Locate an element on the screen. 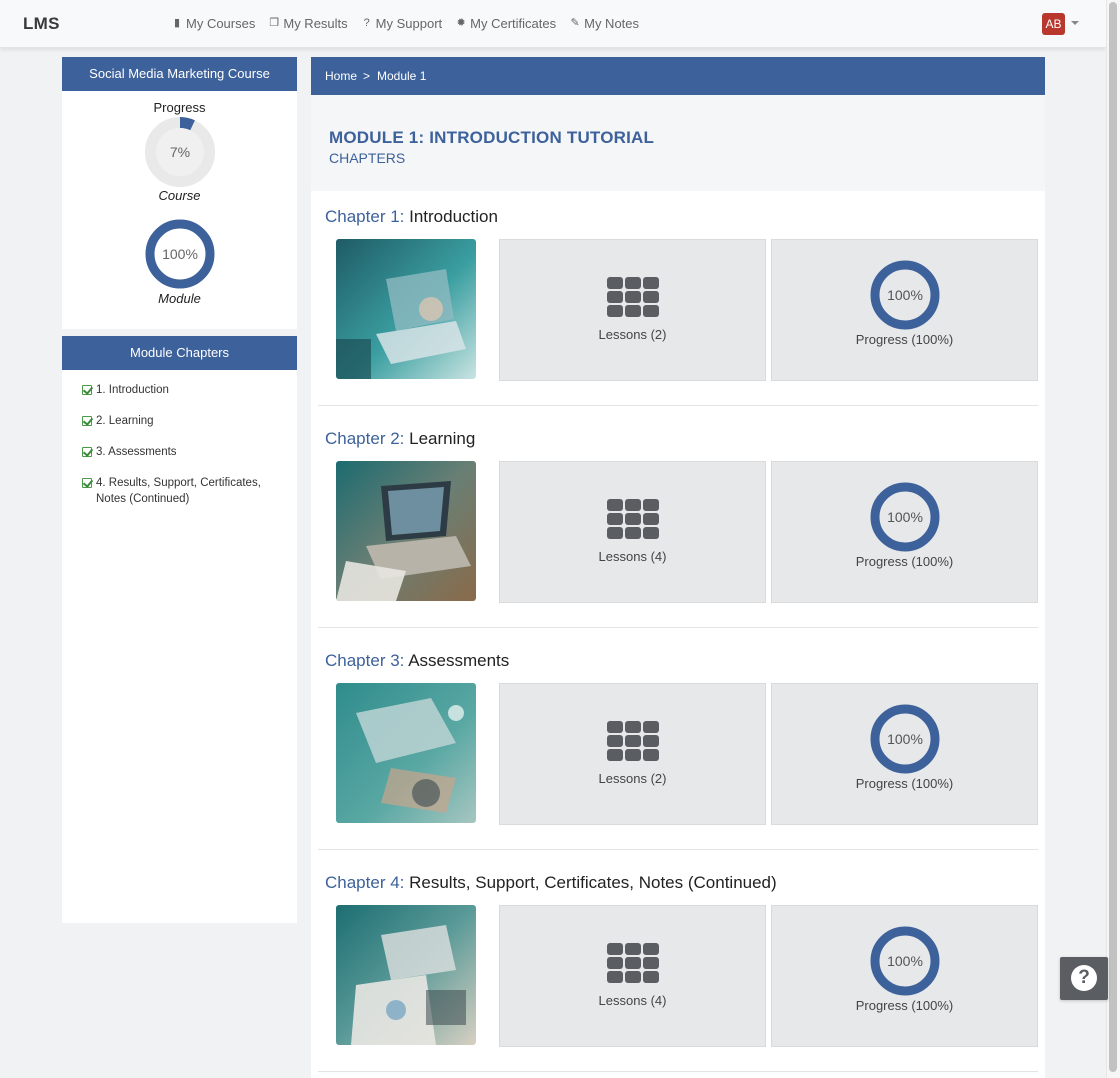 Image resolution: width=1120 pixels, height=1078 pixels. chapter-name: Learning is located at coordinates (442, 438).